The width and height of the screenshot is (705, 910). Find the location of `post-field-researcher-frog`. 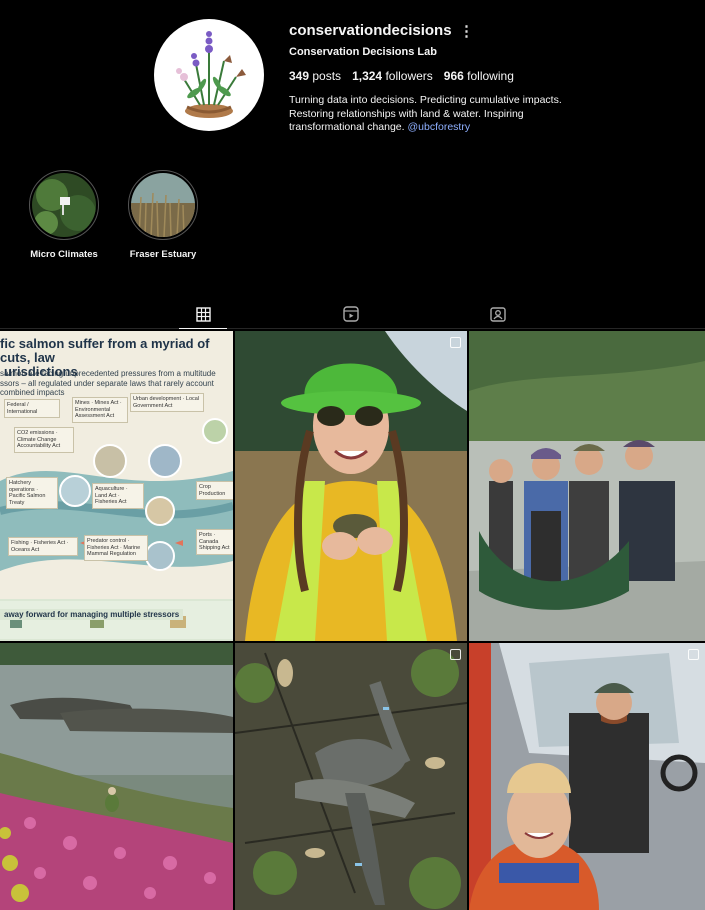

post-field-researcher-frog is located at coordinates (351, 486).